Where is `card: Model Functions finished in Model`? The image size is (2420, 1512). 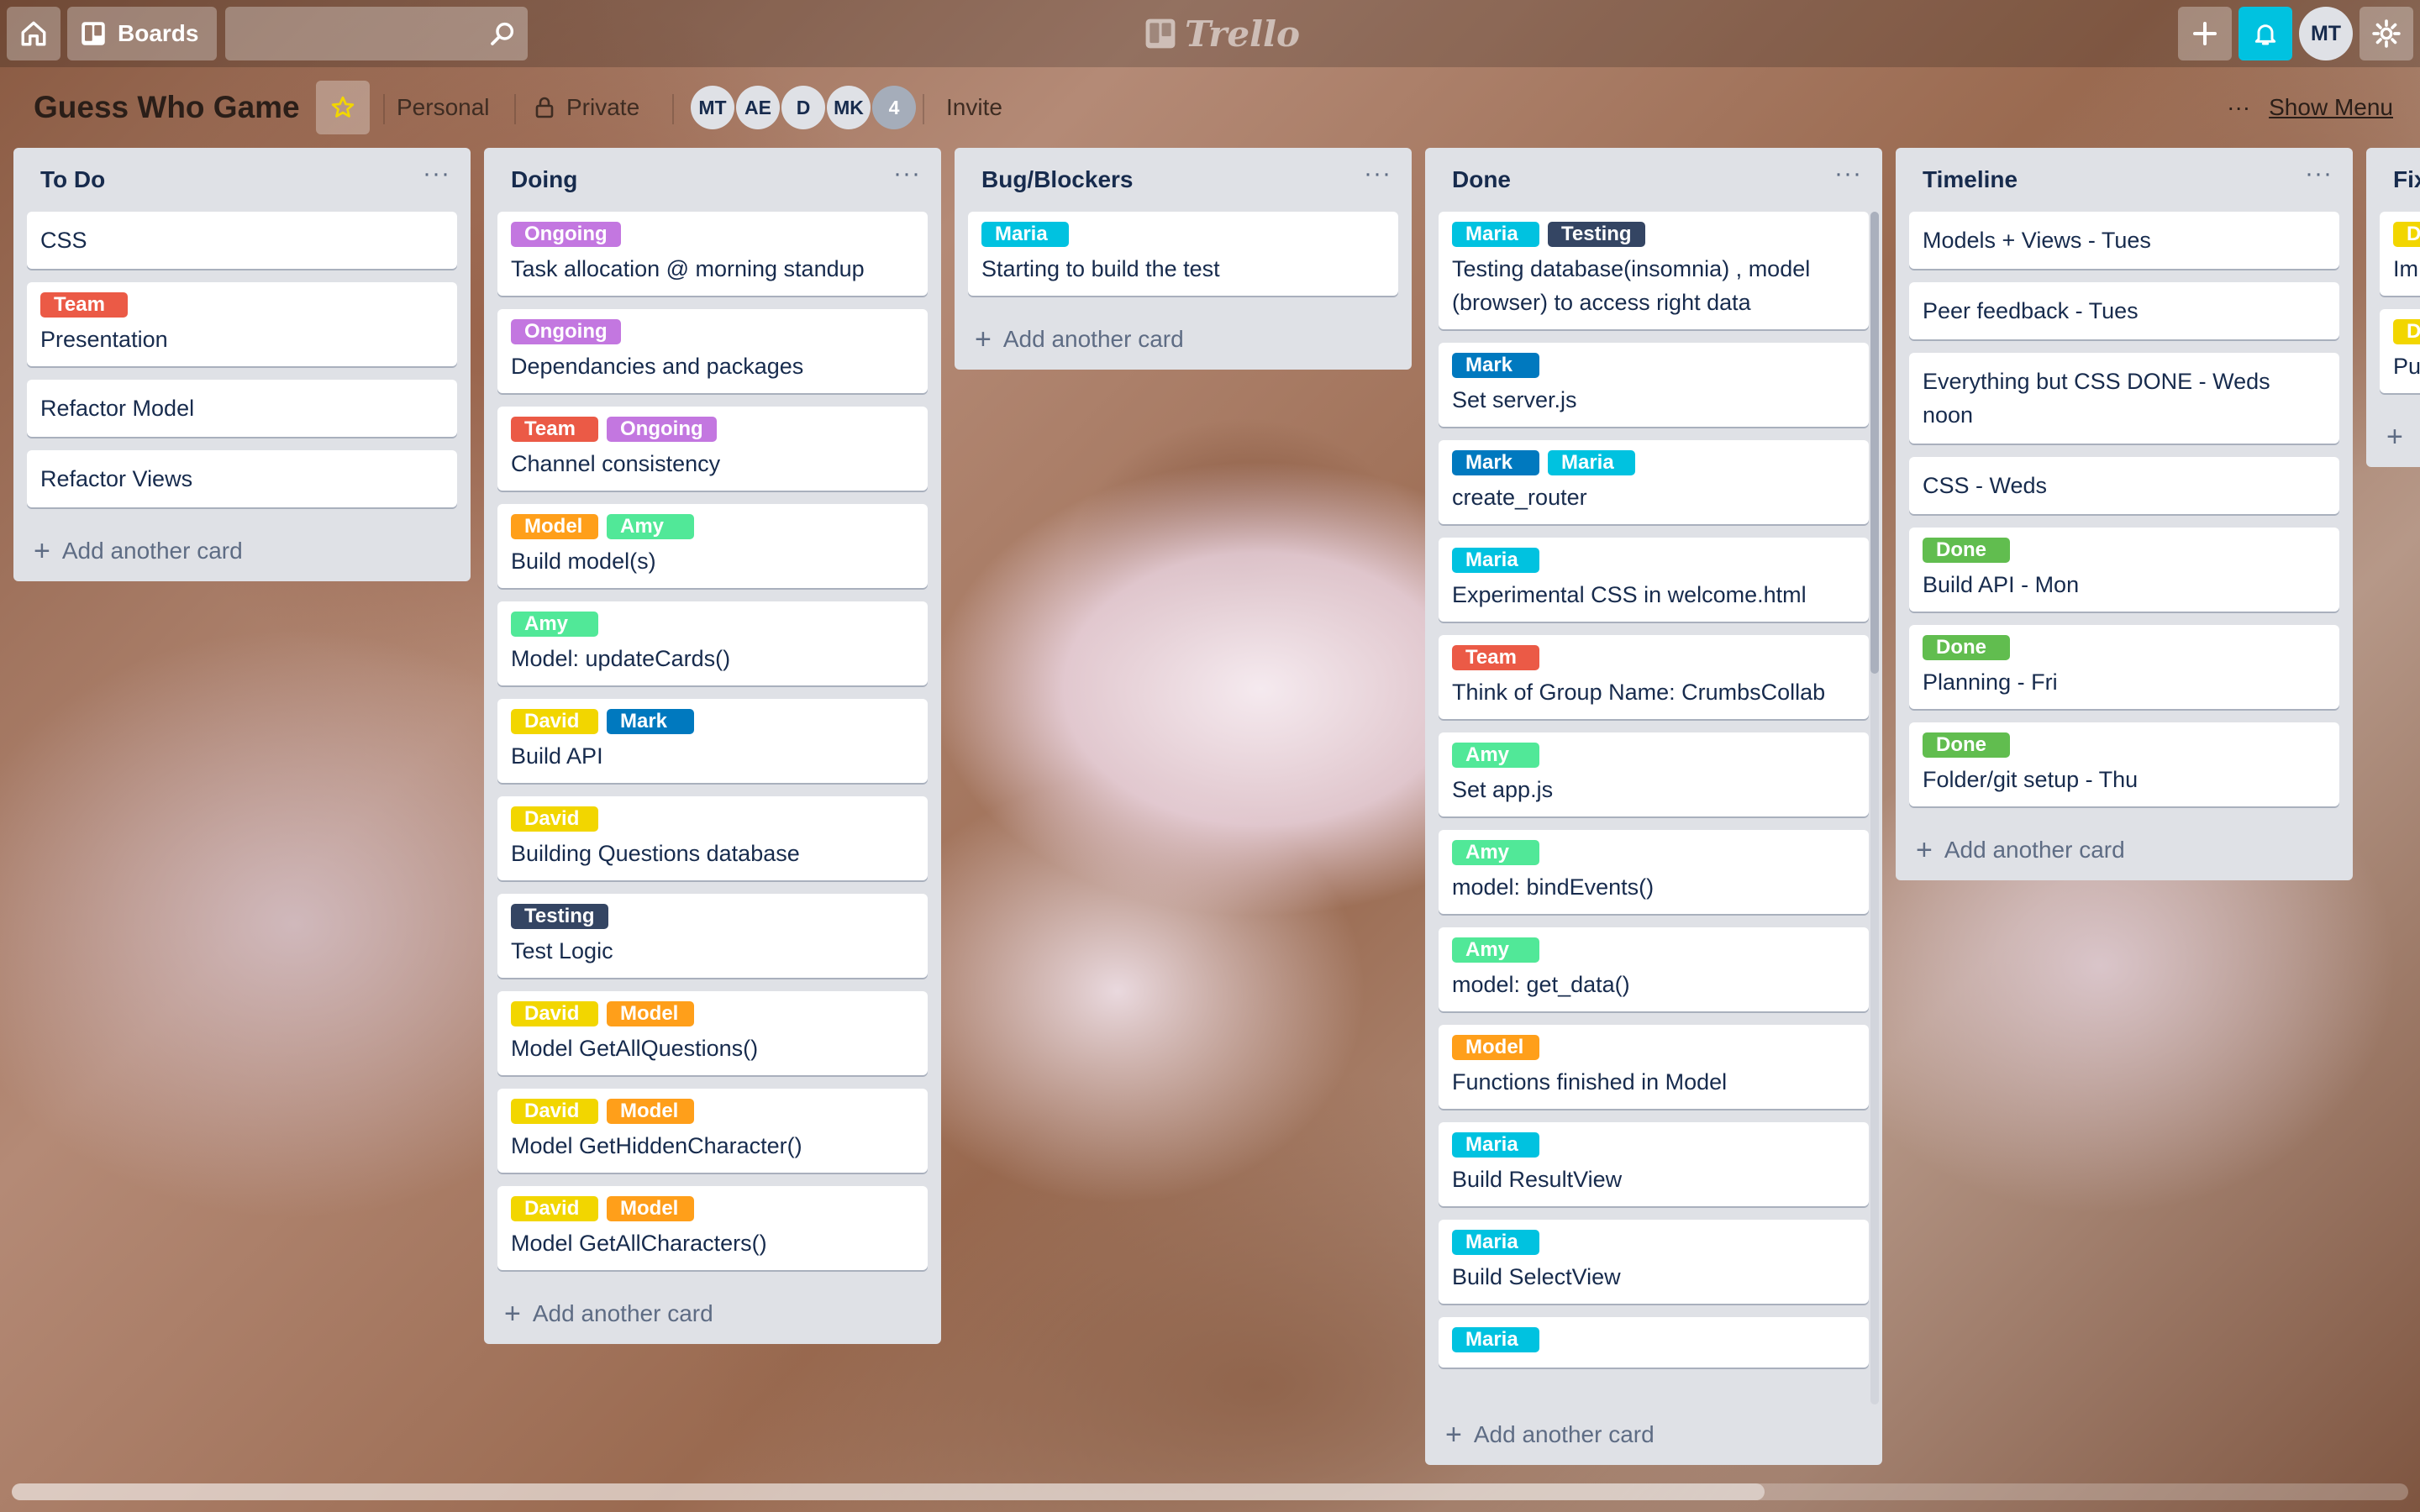 card: Model Functions finished in Model is located at coordinates (1654, 1067).